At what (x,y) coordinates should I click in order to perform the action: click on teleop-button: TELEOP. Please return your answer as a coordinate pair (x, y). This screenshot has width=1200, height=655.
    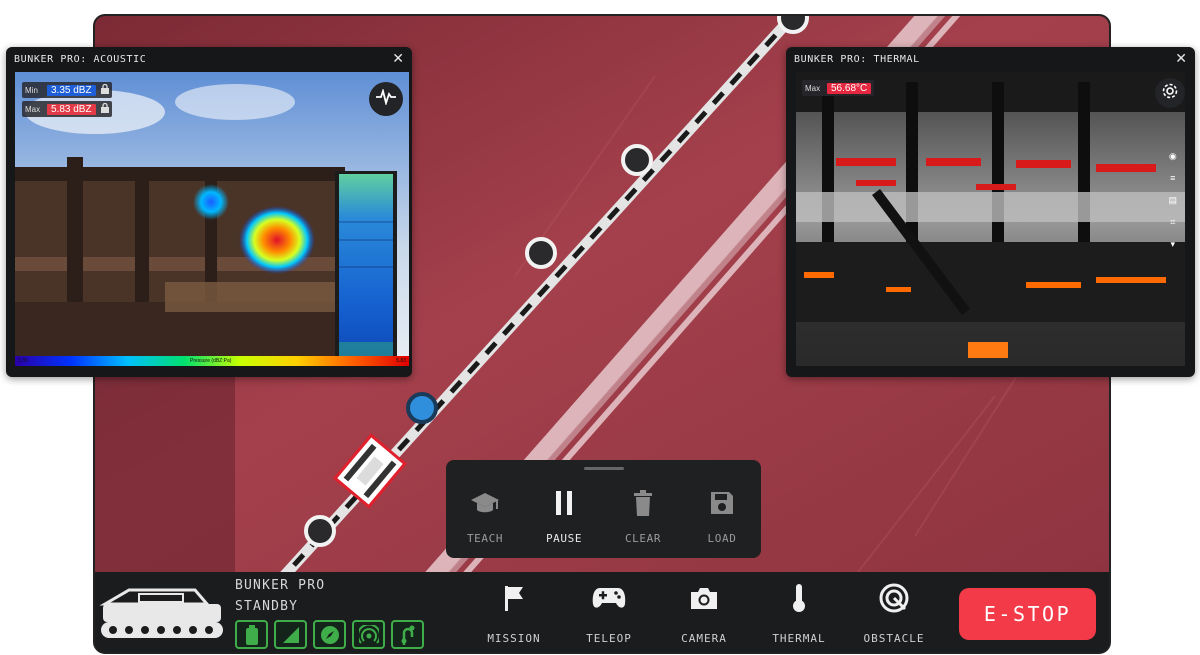
    Looking at the image, I should click on (609, 615).